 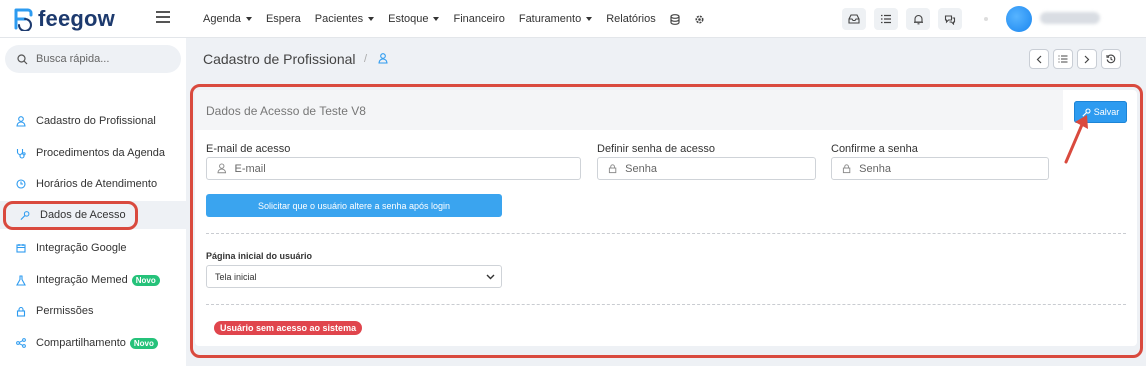 What do you see at coordinates (408, 19) in the screenshot?
I see `nav-label: Estoque` at bounding box center [408, 19].